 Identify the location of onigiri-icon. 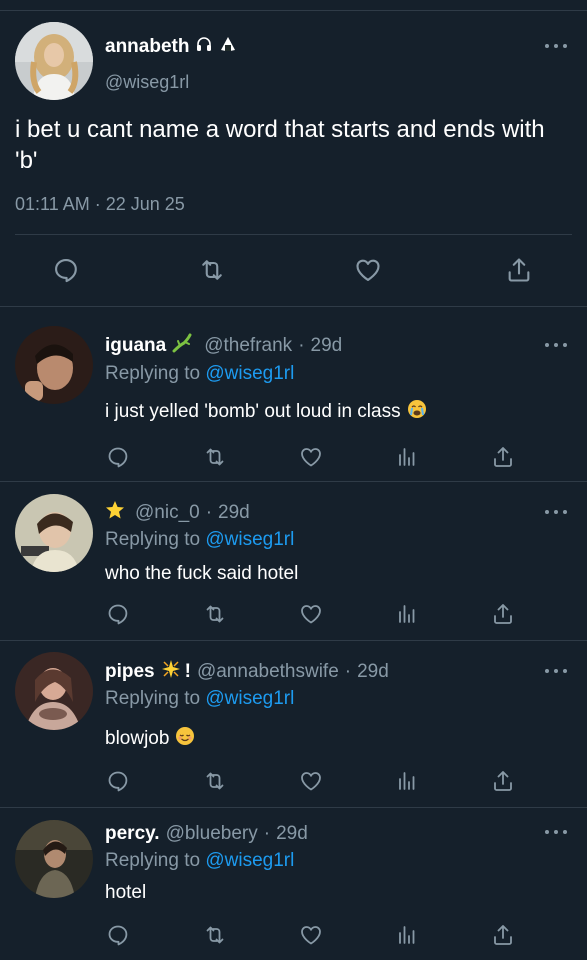
(228, 47).